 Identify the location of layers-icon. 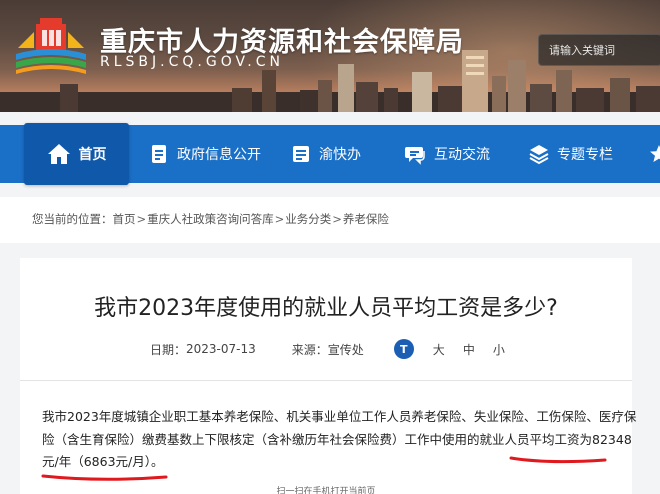
(539, 154).